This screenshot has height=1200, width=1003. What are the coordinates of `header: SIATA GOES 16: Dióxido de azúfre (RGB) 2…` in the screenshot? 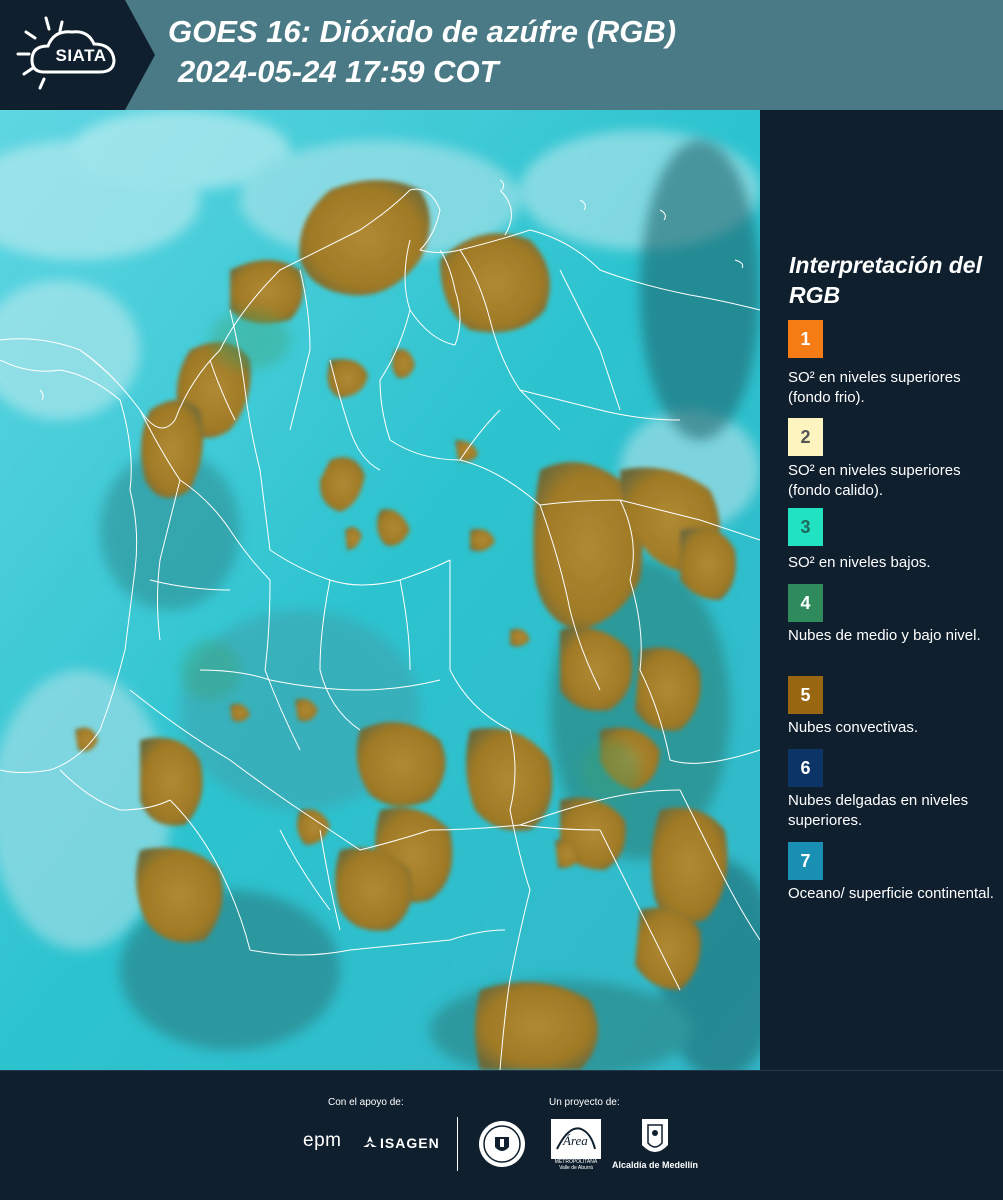 It's located at (501, 55).